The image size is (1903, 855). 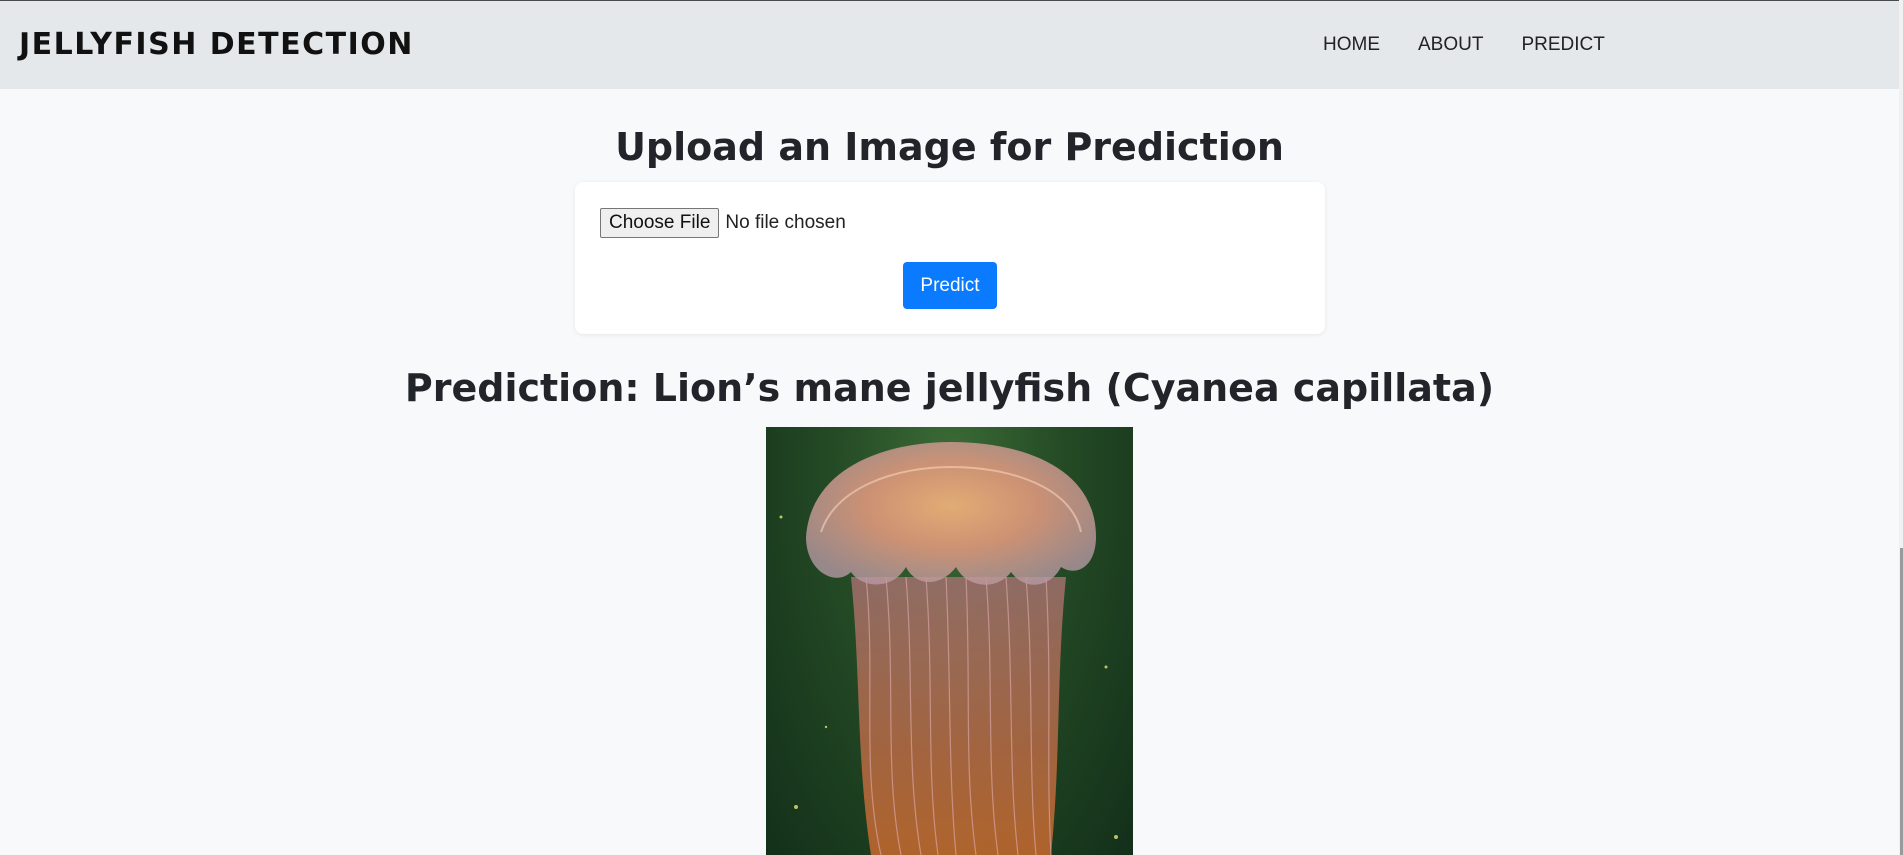 I want to click on jellyfish-image, so click(x=949, y=641).